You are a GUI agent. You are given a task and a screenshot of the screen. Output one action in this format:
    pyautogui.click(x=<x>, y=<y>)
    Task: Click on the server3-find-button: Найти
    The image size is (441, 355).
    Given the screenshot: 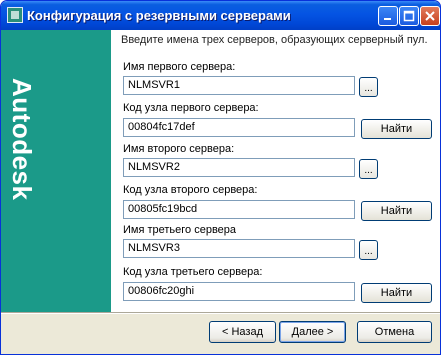 What is the action you would take?
    pyautogui.click(x=396, y=293)
    